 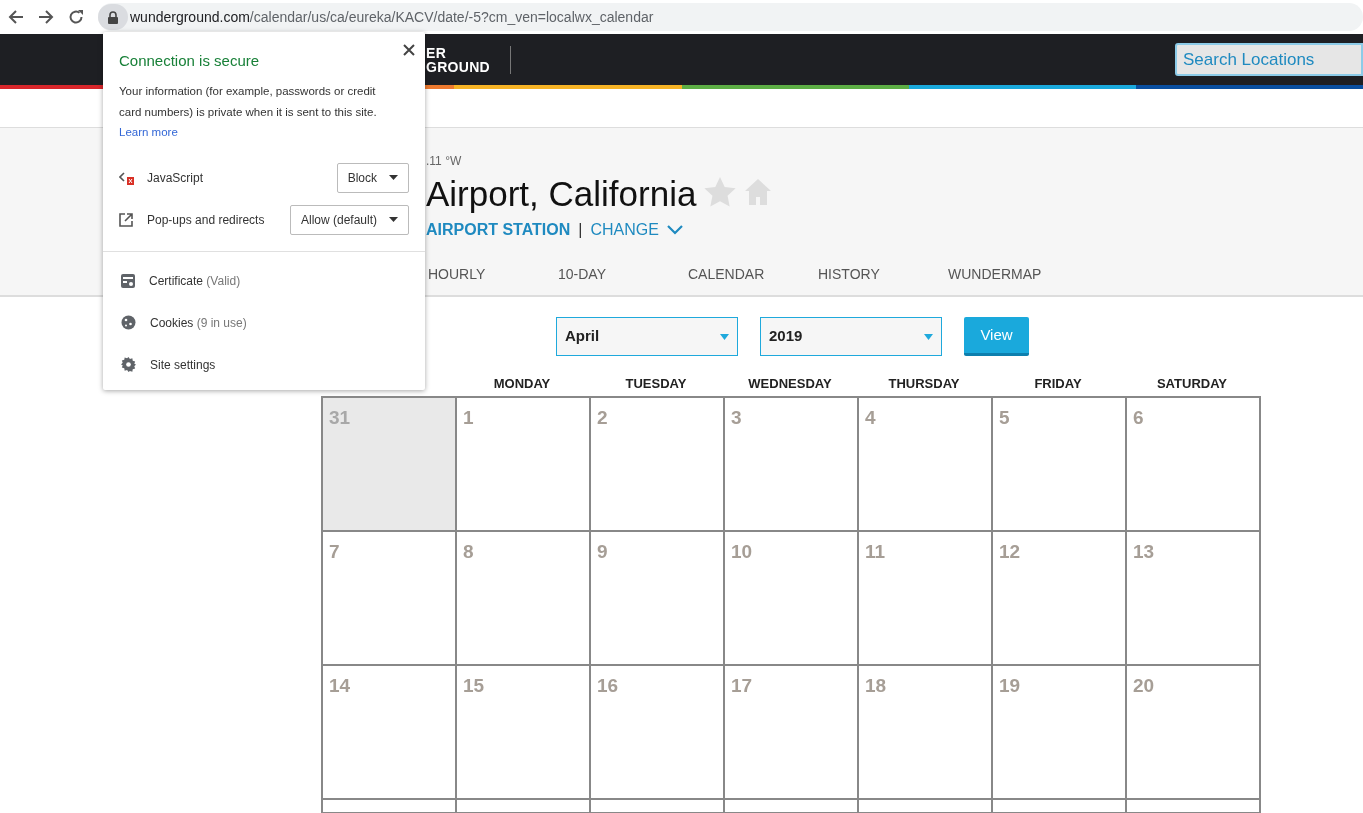 What do you see at coordinates (340, 417) in the screenshot?
I see `day-number: 31` at bounding box center [340, 417].